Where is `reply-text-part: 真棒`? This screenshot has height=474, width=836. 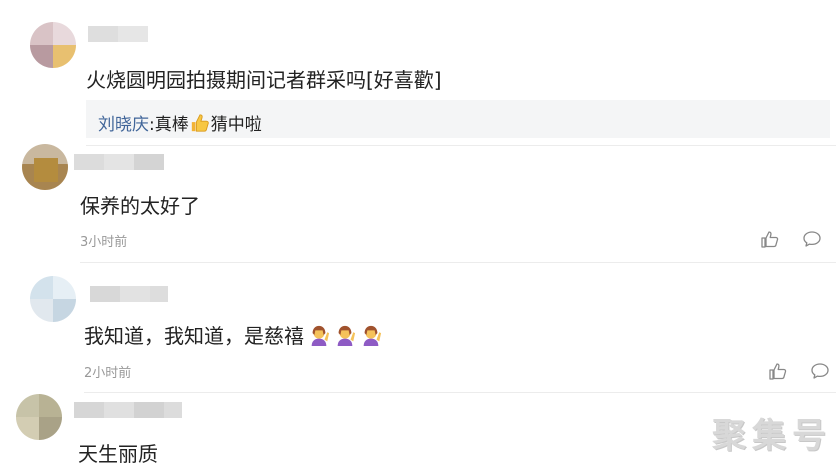 reply-text-part: 真棒 is located at coordinates (171, 125).